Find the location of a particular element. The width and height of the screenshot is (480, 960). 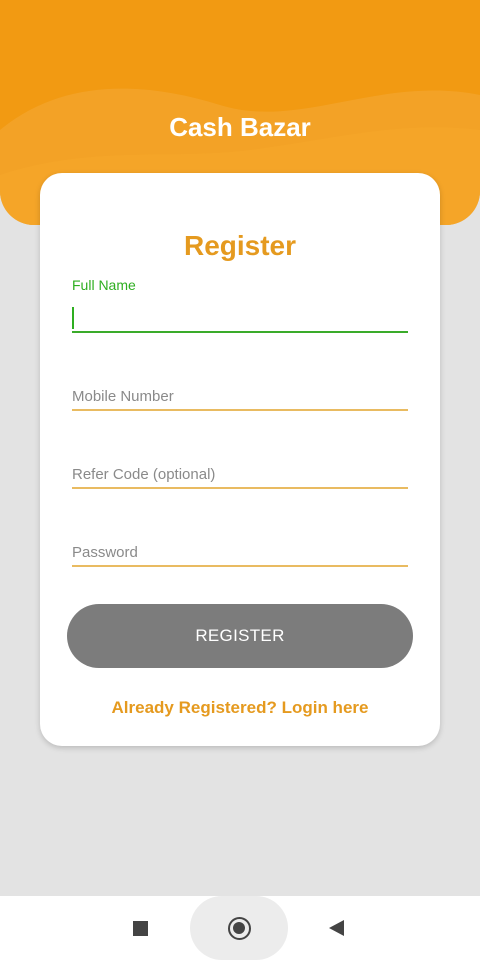

mobile-number-field is located at coordinates (240, 394).